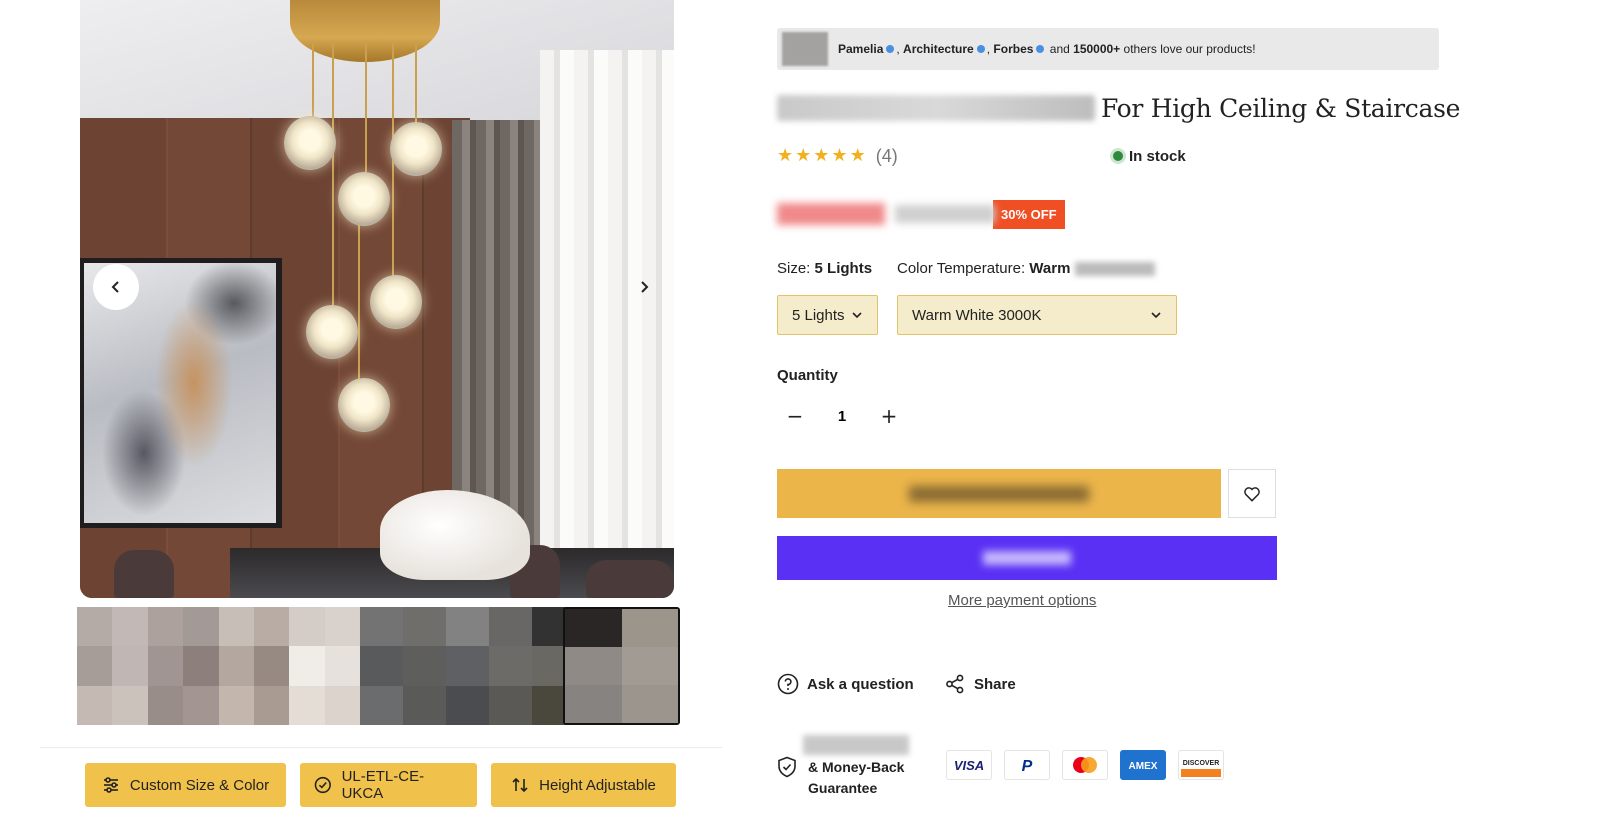 The height and width of the screenshot is (821, 1604). Describe the element at coordinates (1026, 268) in the screenshot. I see `color-option-label: Color Temperature: Warm` at that location.